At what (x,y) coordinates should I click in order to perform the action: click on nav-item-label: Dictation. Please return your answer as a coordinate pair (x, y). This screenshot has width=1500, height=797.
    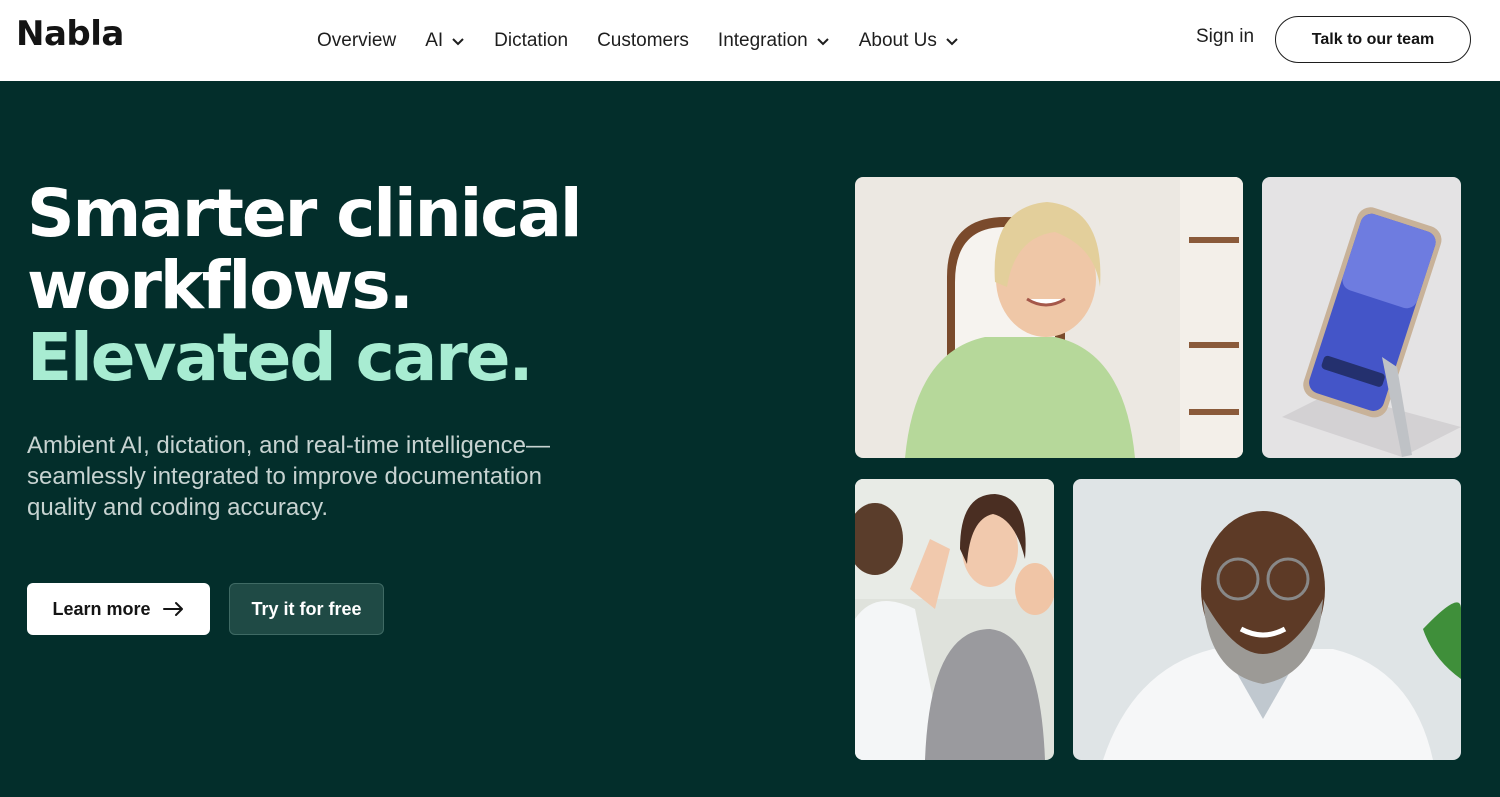
    Looking at the image, I should click on (531, 40).